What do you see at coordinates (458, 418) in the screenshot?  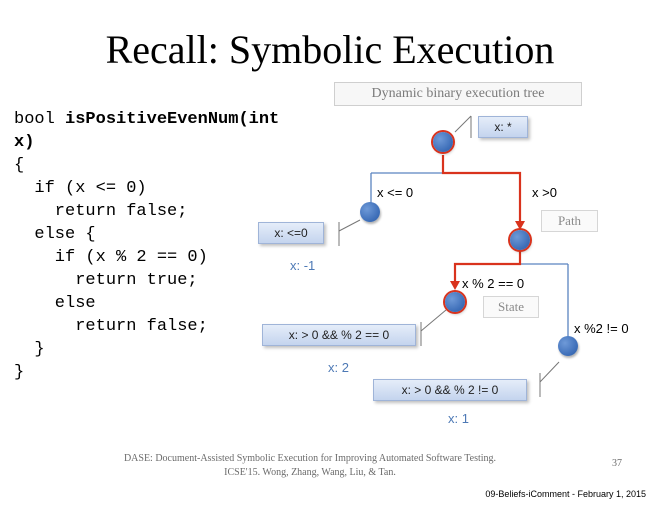 I see `odd-value: x: 1` at bounding box center [458, 418].